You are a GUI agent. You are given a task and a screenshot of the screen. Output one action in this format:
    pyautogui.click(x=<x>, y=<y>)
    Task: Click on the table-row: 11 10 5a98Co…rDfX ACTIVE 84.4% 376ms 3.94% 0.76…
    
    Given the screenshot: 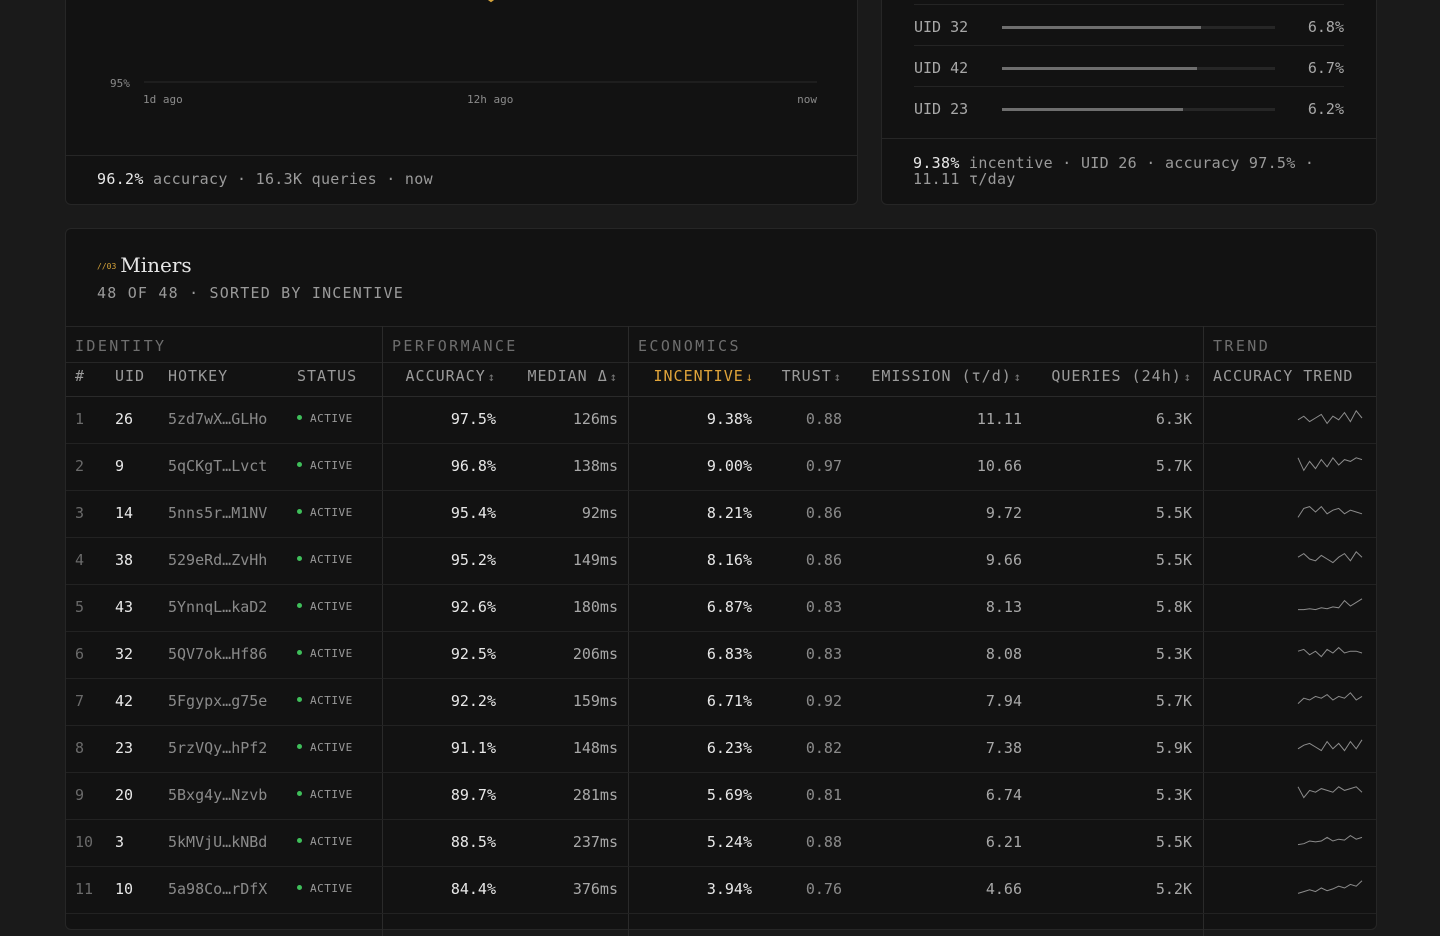 What is the action you would take?
    pyautogui.click(x=721, y=890)
    